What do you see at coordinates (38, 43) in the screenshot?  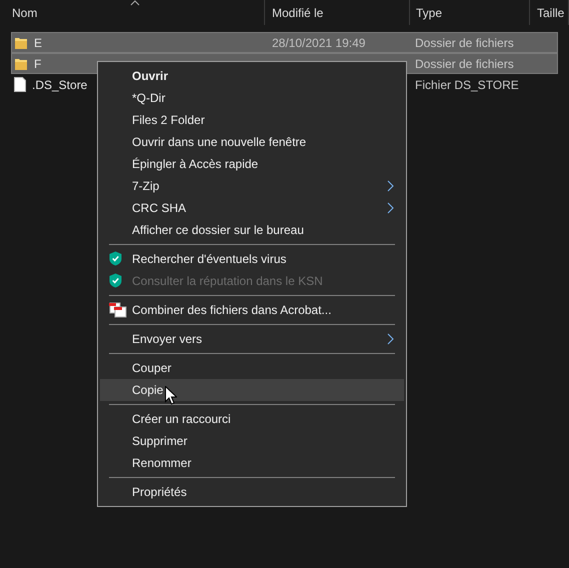 I see `file-name: E` at bounding box center [38, 43].